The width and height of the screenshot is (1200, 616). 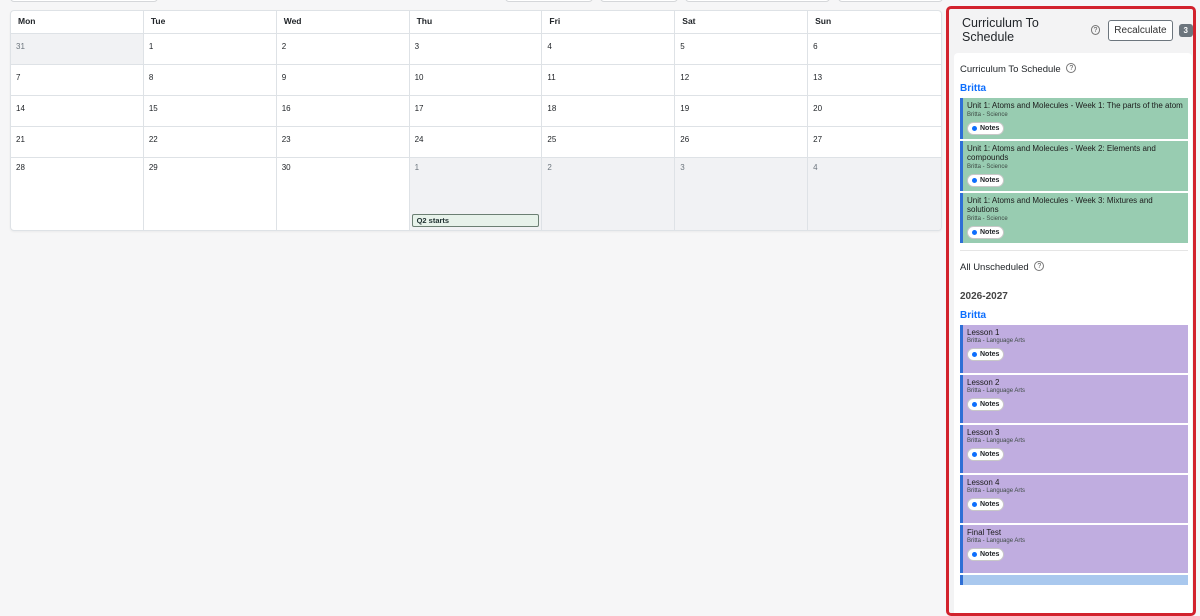 I want to click on unscheduled-item: Lesson 1 Britta - Language Arts Notes, so click(x=1074, y=348).